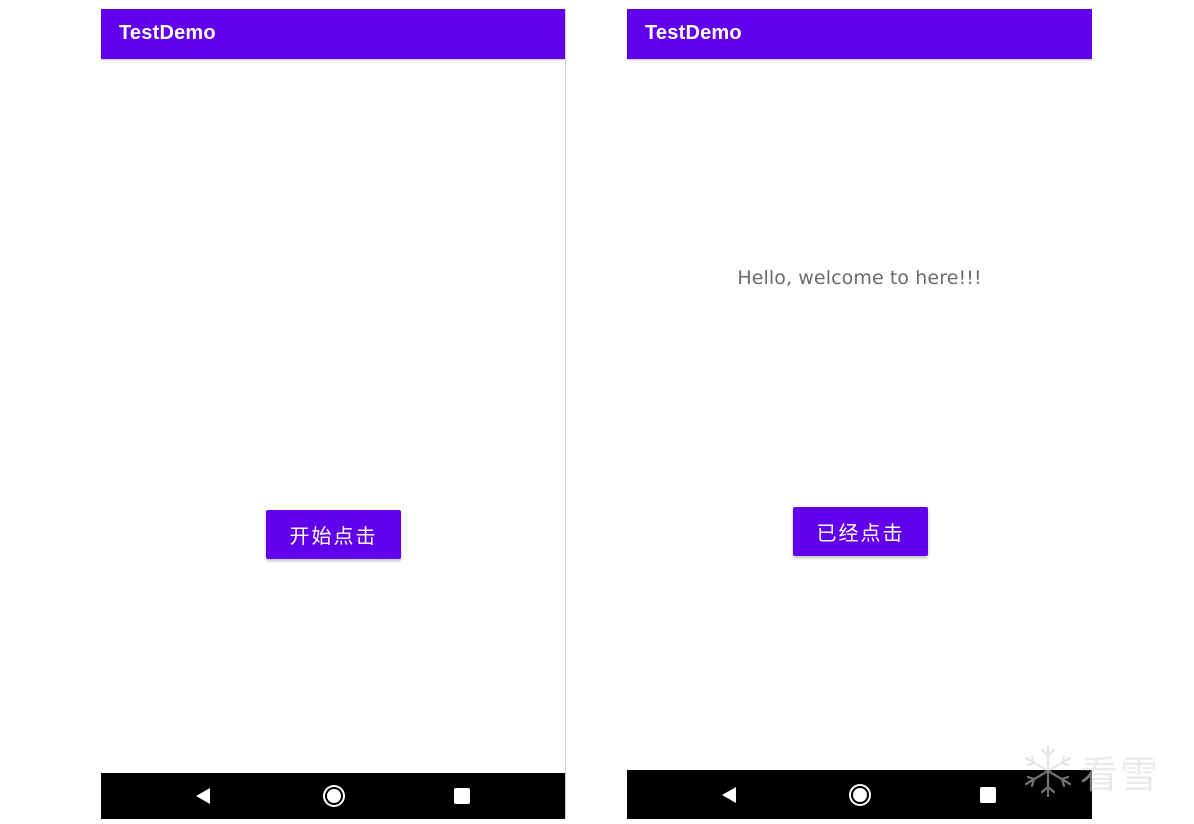  What do you see at coordinates (859, 278) in the screenshot?
I see `welcome-message: Hello, welcome to here!!!` at bounding box center [859, 278].